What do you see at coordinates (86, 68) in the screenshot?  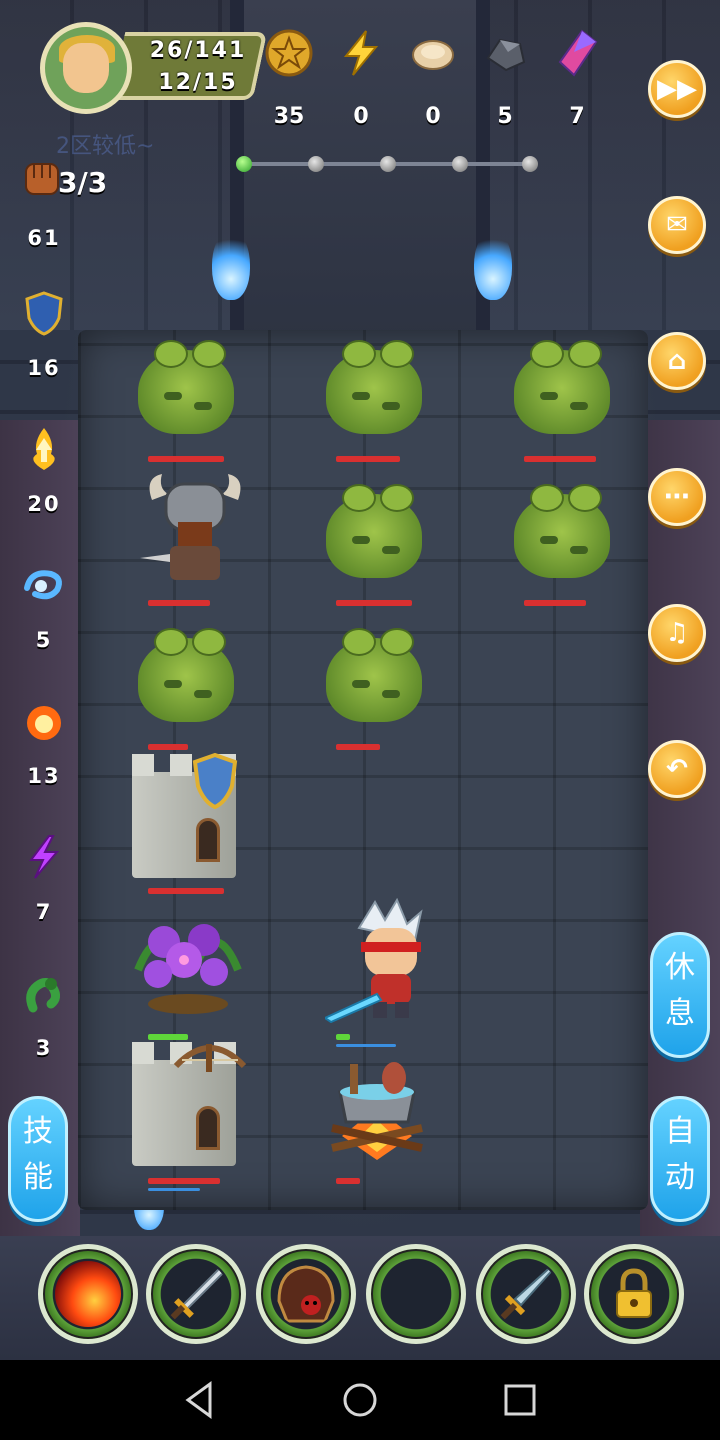 I see `hero-portrait` at bounding box center [86, 68].